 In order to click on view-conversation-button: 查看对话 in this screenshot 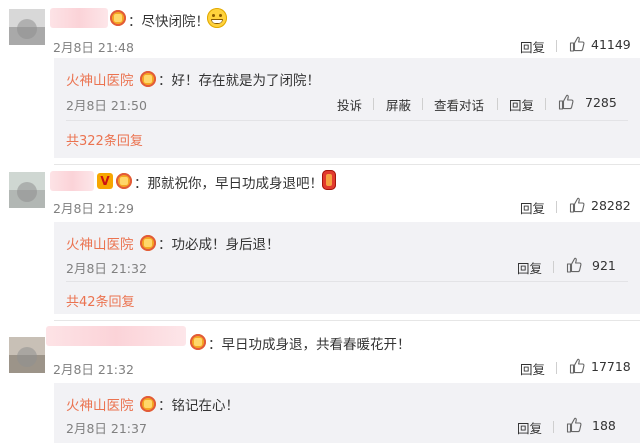, I will do `click(459, 104)`.